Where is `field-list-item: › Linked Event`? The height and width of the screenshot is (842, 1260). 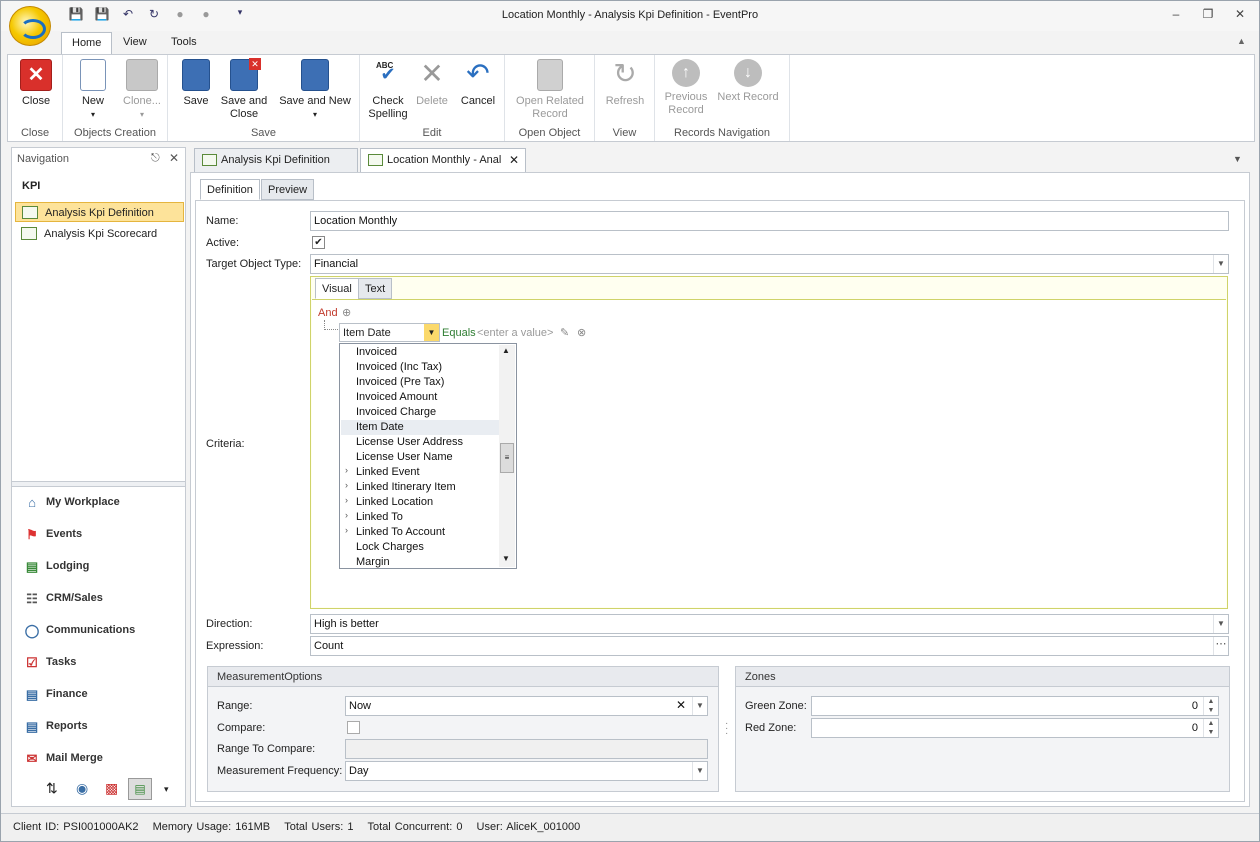
field-list-item: › Linked Event is located at coordinates (420, 472).